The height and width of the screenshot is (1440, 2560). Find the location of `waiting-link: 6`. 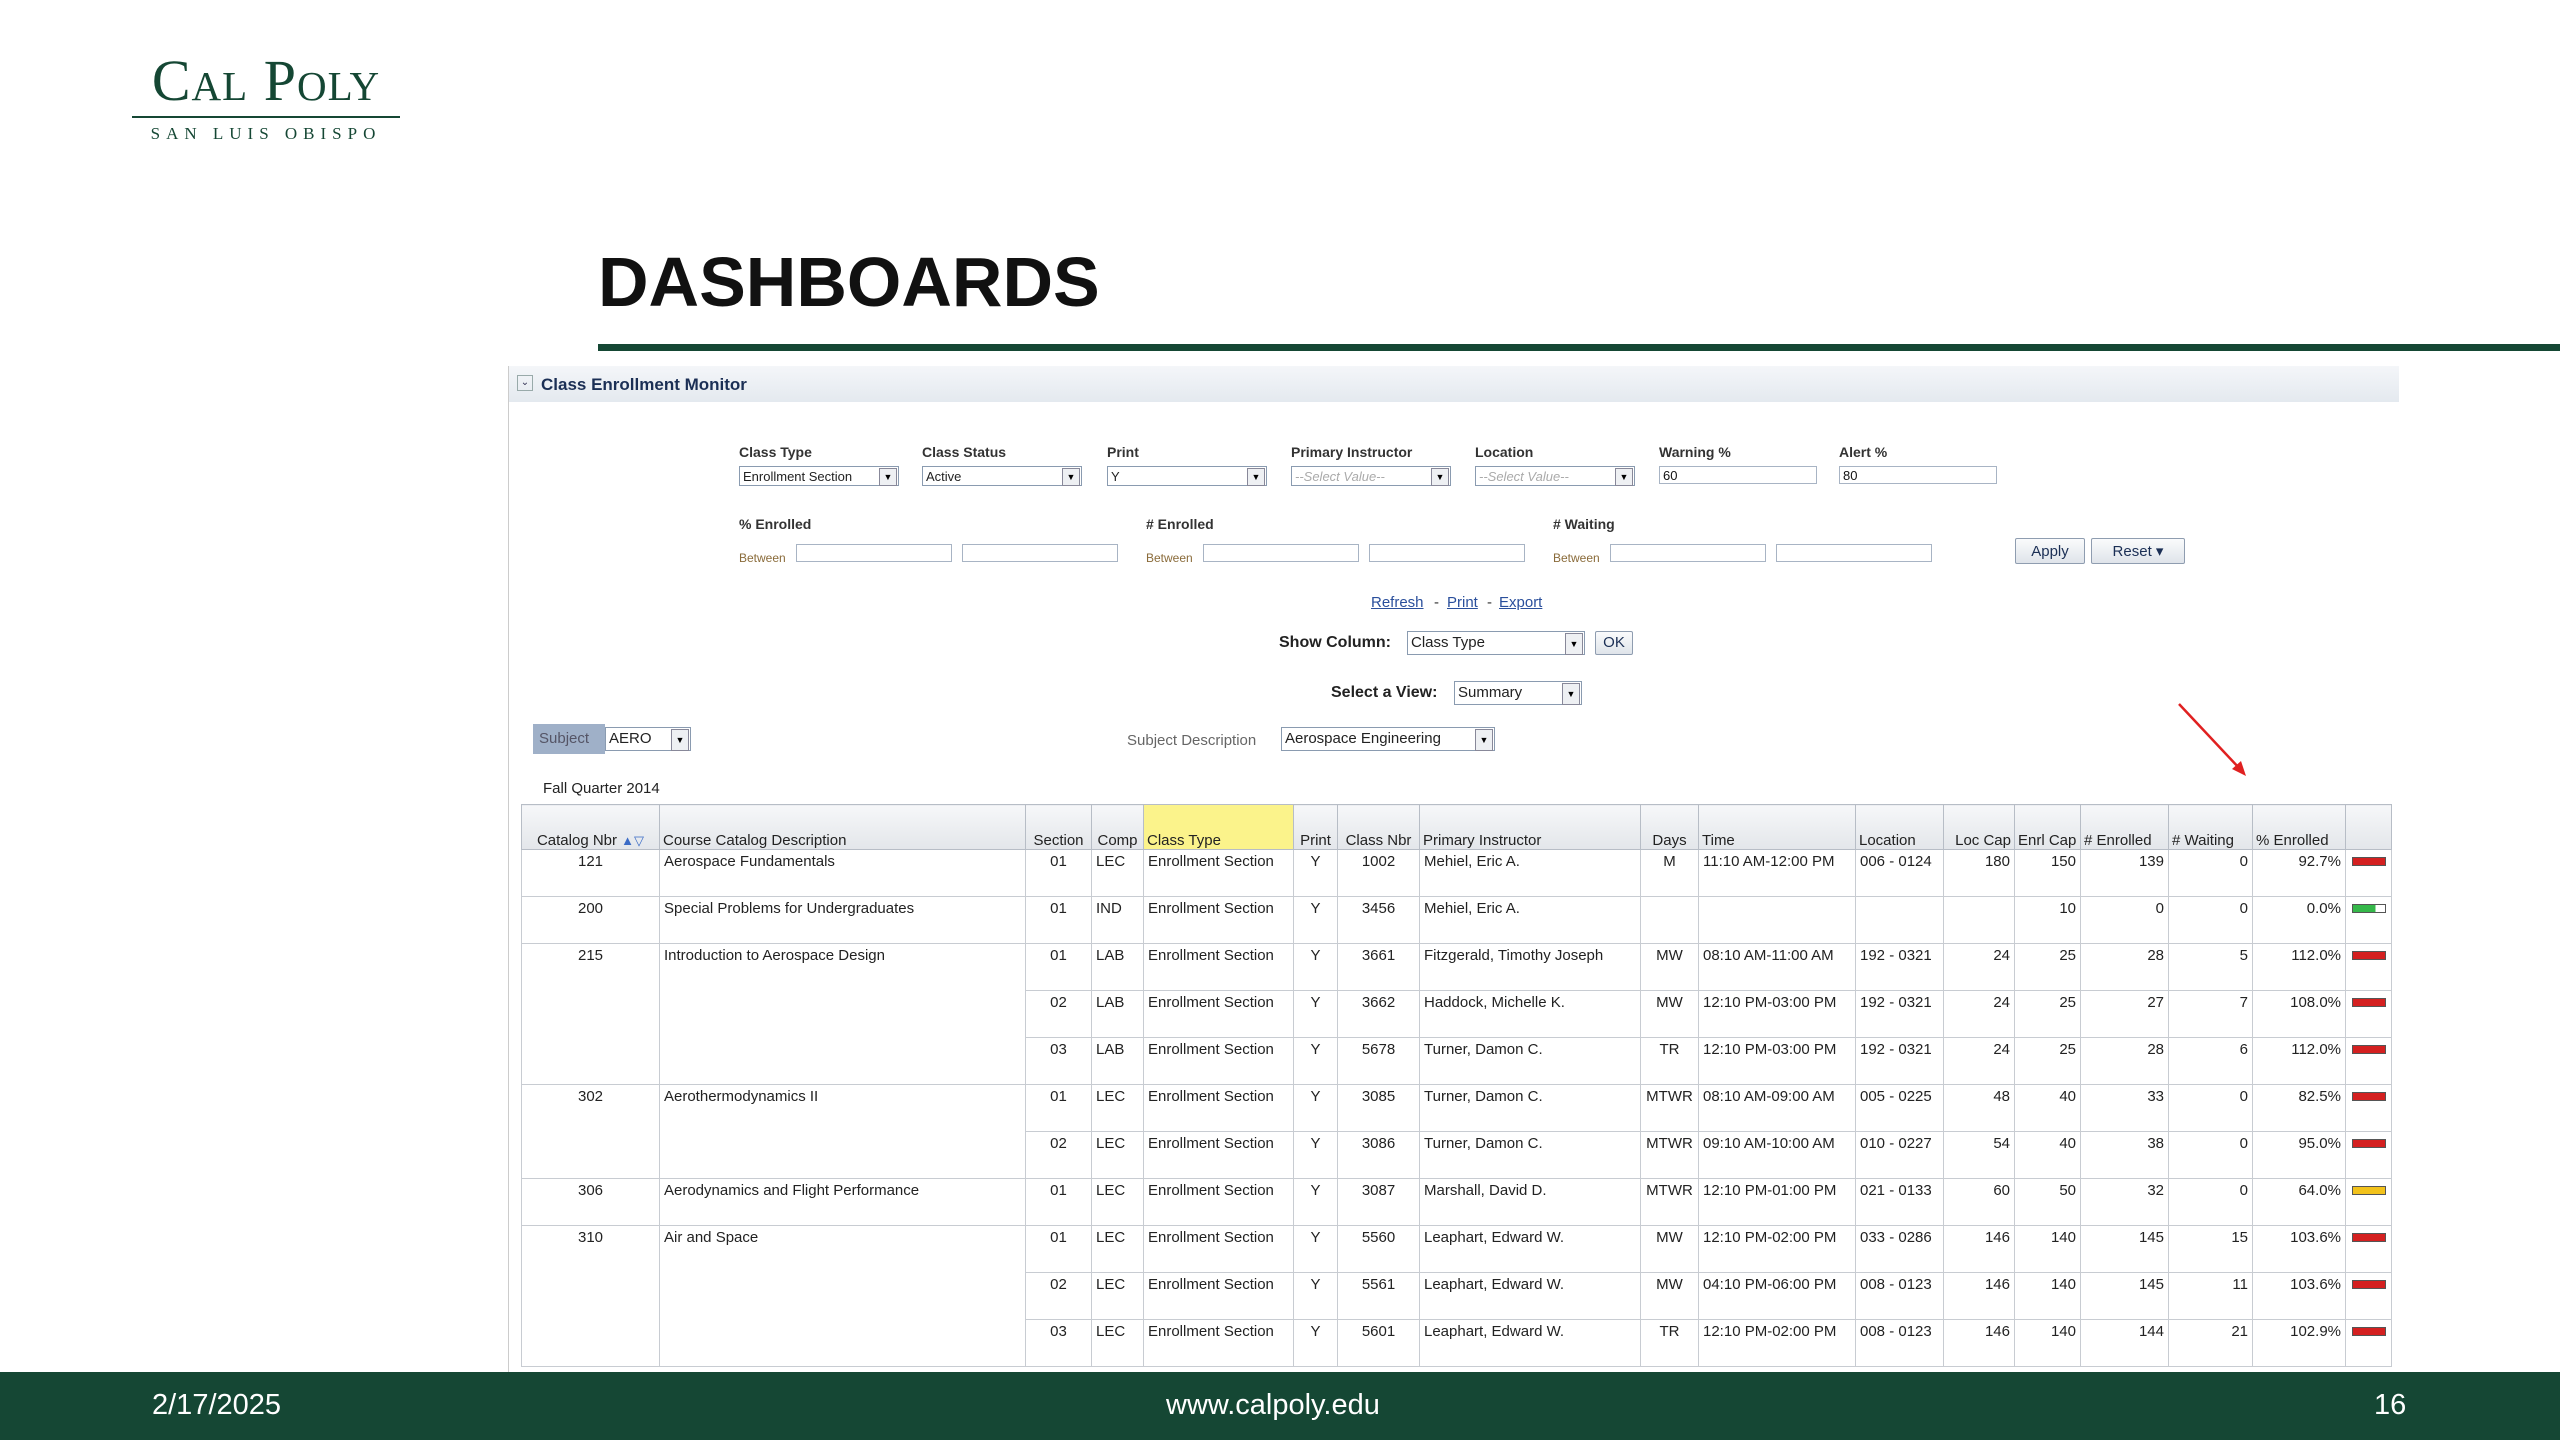

waiting-link: 6 is located at coordinates (2210, 1061).